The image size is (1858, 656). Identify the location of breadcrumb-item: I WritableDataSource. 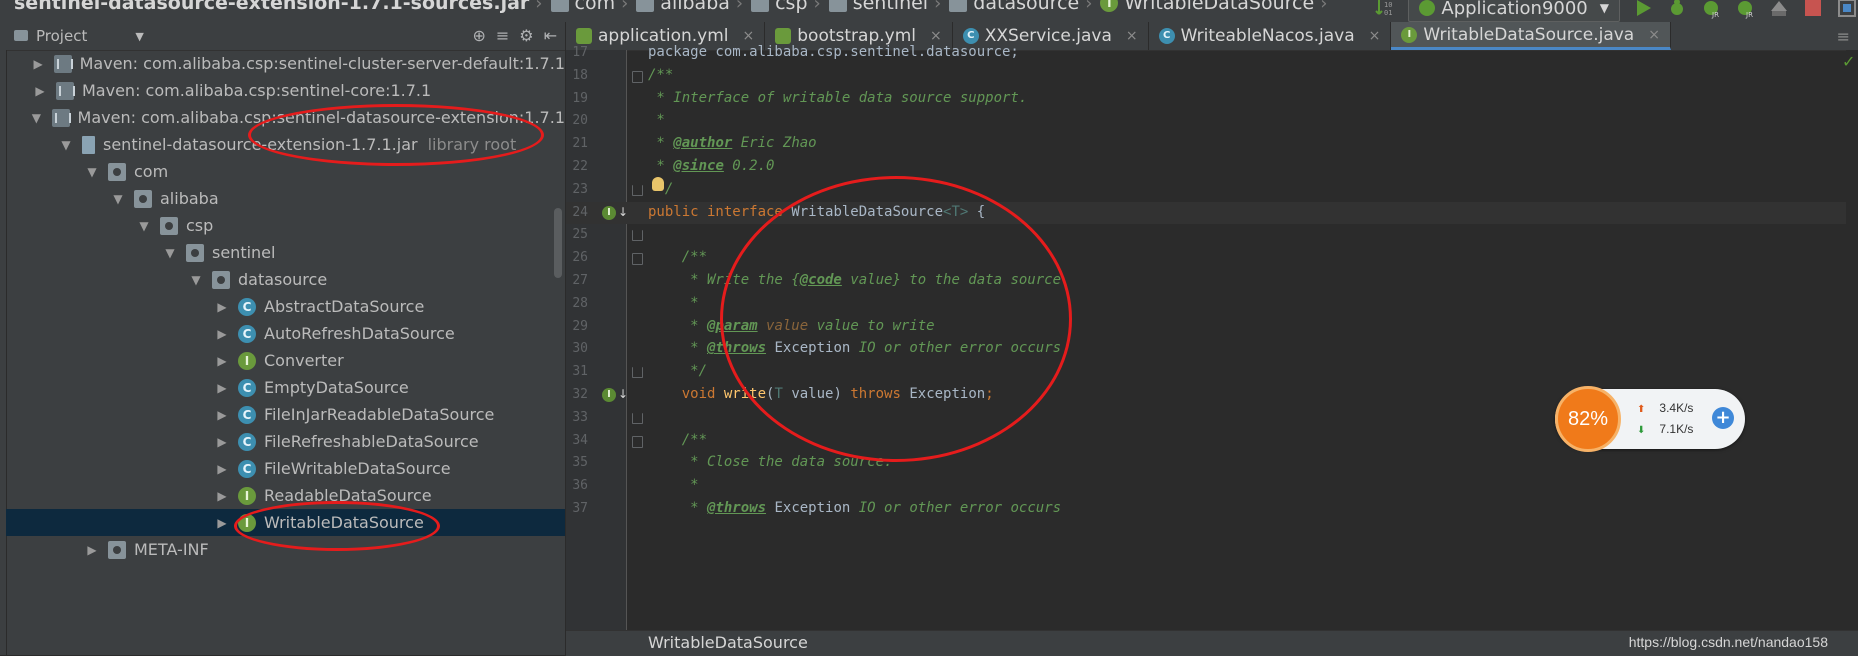
(1207, 7).